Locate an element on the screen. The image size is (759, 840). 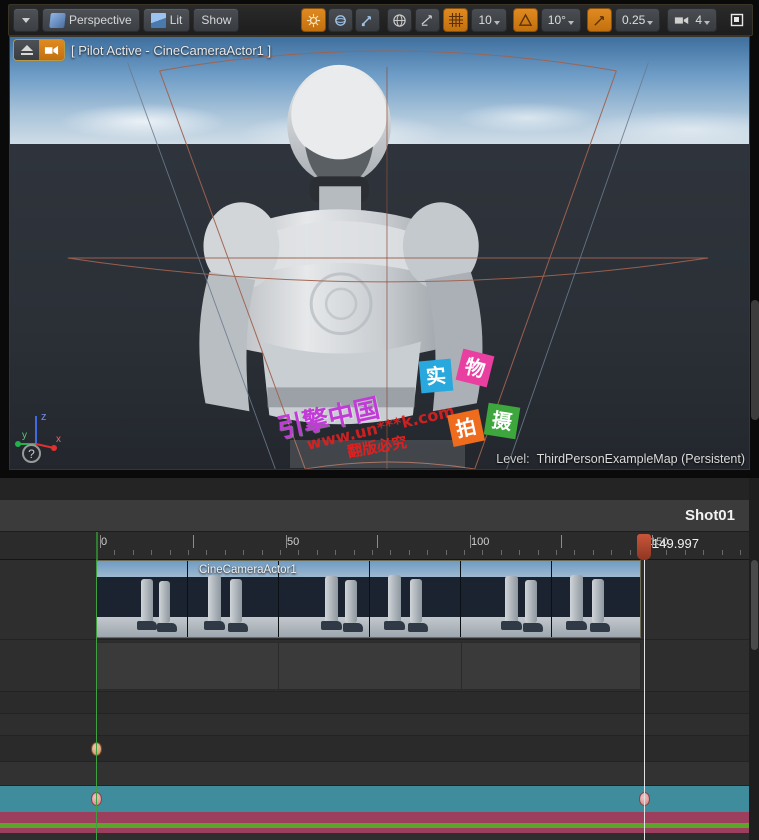
section-bar is located at coordinates (368, 666).